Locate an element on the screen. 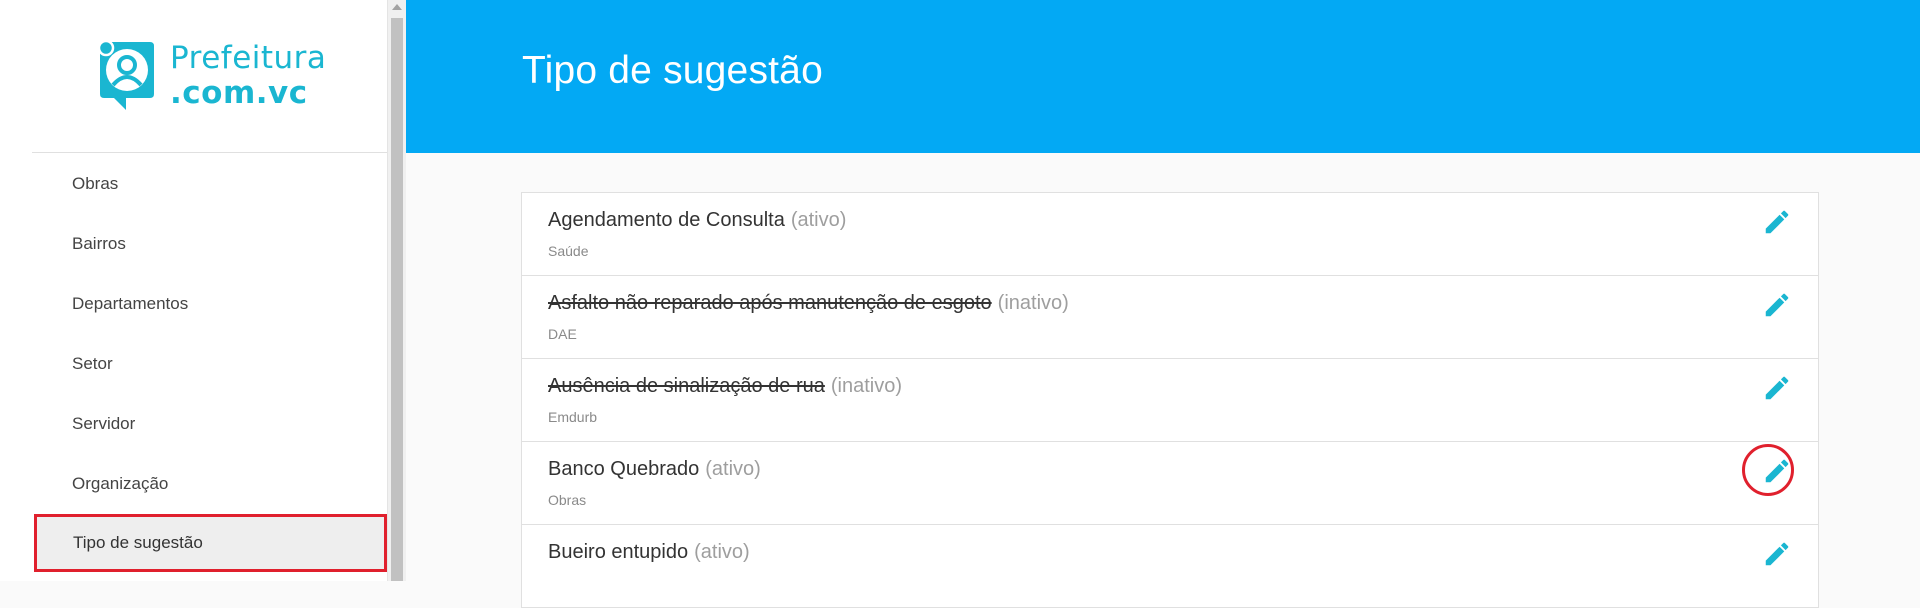 The image size is (1920, 608). list-item: Banco Quebrado (ativo) Obras is located at coordinates (1170, 483).